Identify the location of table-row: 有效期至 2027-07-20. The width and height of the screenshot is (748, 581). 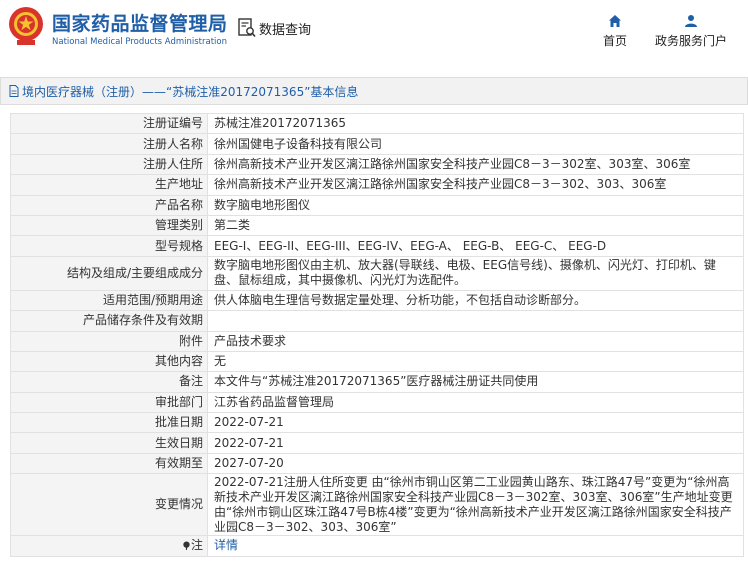
(377, 463).